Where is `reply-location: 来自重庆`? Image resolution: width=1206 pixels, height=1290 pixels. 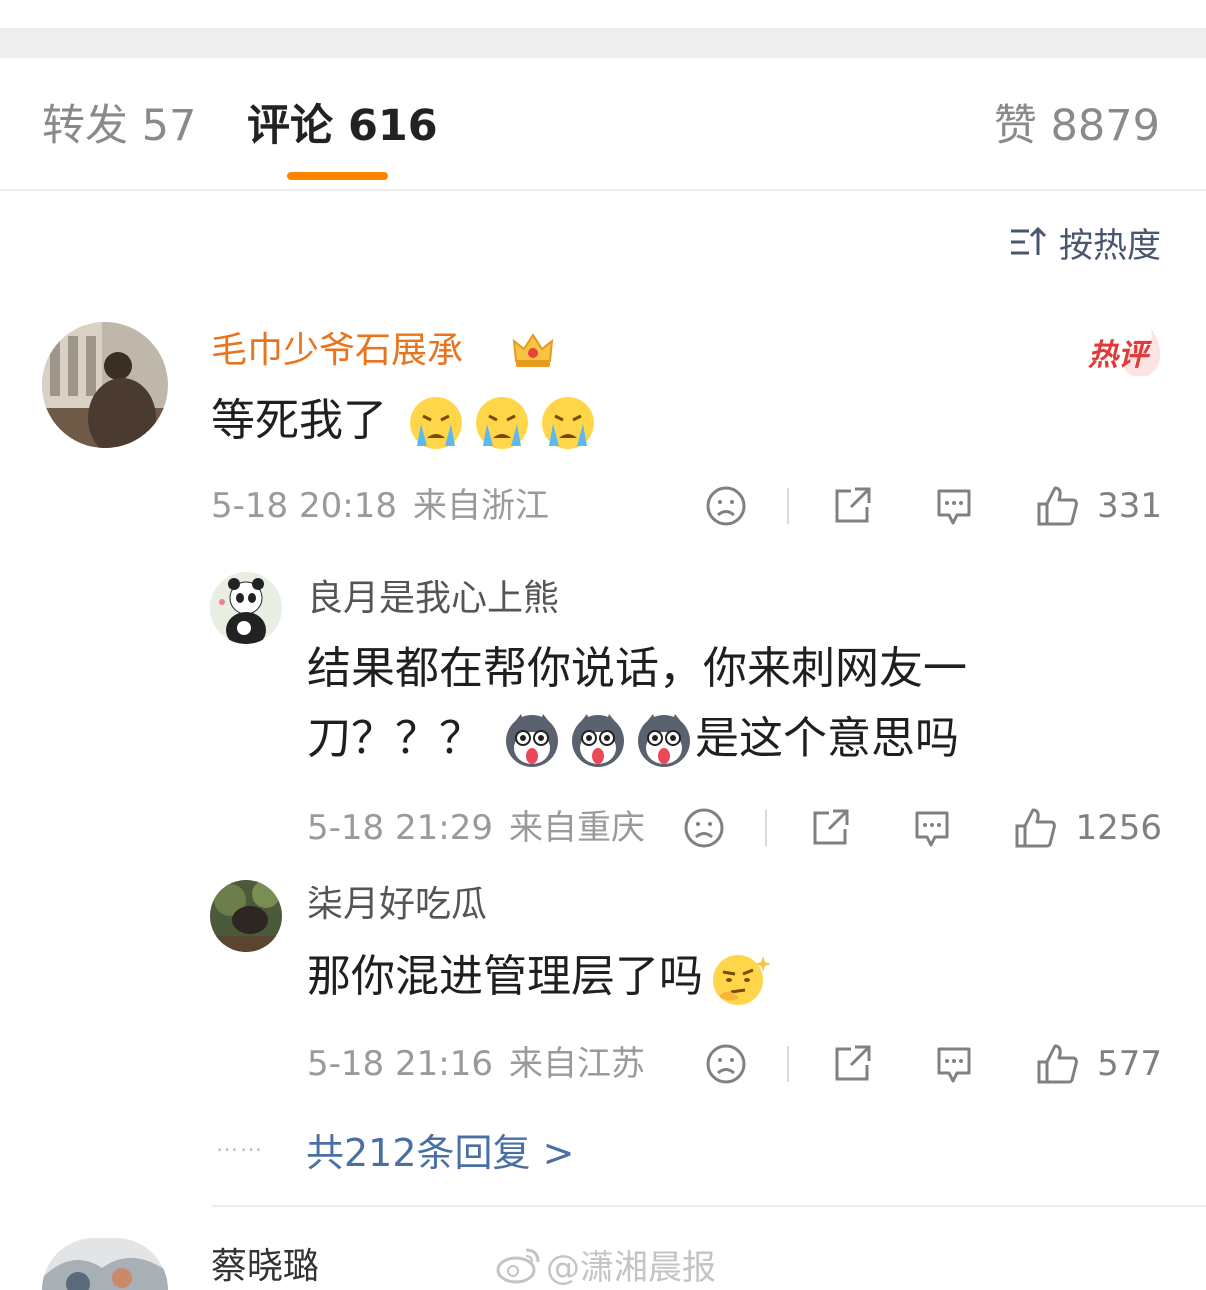
reply-location: 来自重庆 is located at coordinates (576, 828).